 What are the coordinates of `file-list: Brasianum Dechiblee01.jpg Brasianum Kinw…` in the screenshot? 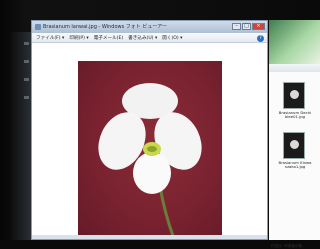 It's located at (294, 156).